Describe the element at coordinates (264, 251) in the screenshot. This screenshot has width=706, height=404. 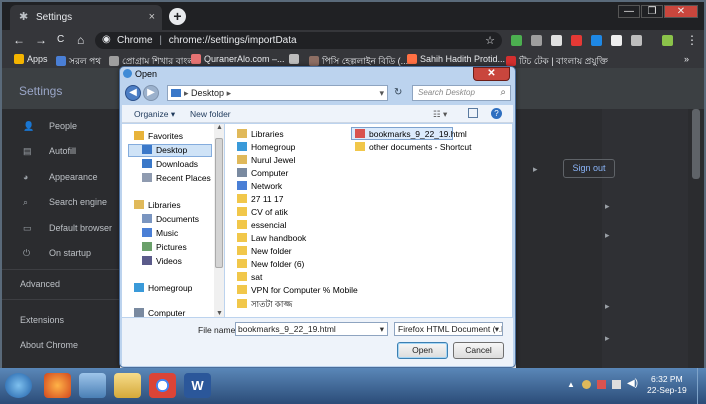
I see `file-item: New folder` at that location.